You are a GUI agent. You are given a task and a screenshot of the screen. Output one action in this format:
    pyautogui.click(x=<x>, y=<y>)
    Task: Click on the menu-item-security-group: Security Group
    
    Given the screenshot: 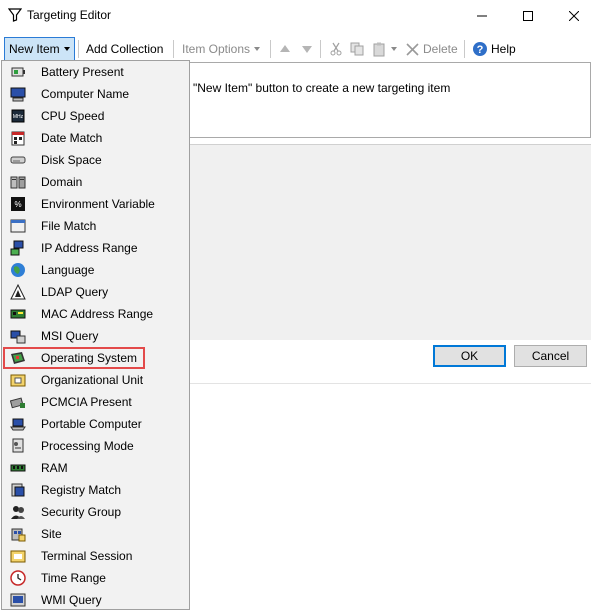 What is the action you would take?
    pyautogui.click(x=95, y=512)
    